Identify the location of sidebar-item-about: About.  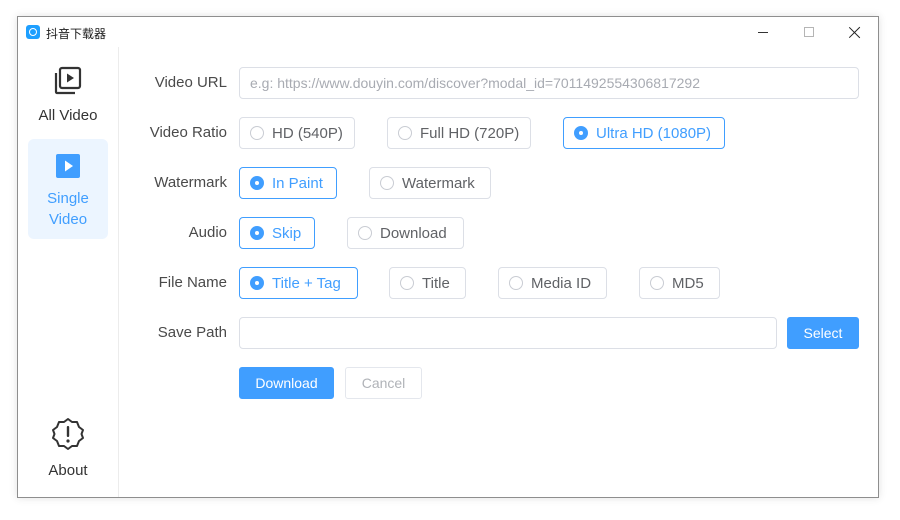
(68, 451).